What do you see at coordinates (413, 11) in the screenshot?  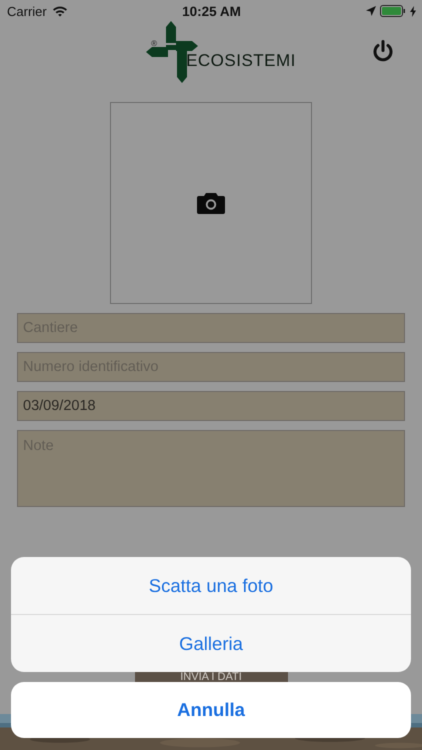 I see `charging-bolt-icon` at bounding box center [413, 11].